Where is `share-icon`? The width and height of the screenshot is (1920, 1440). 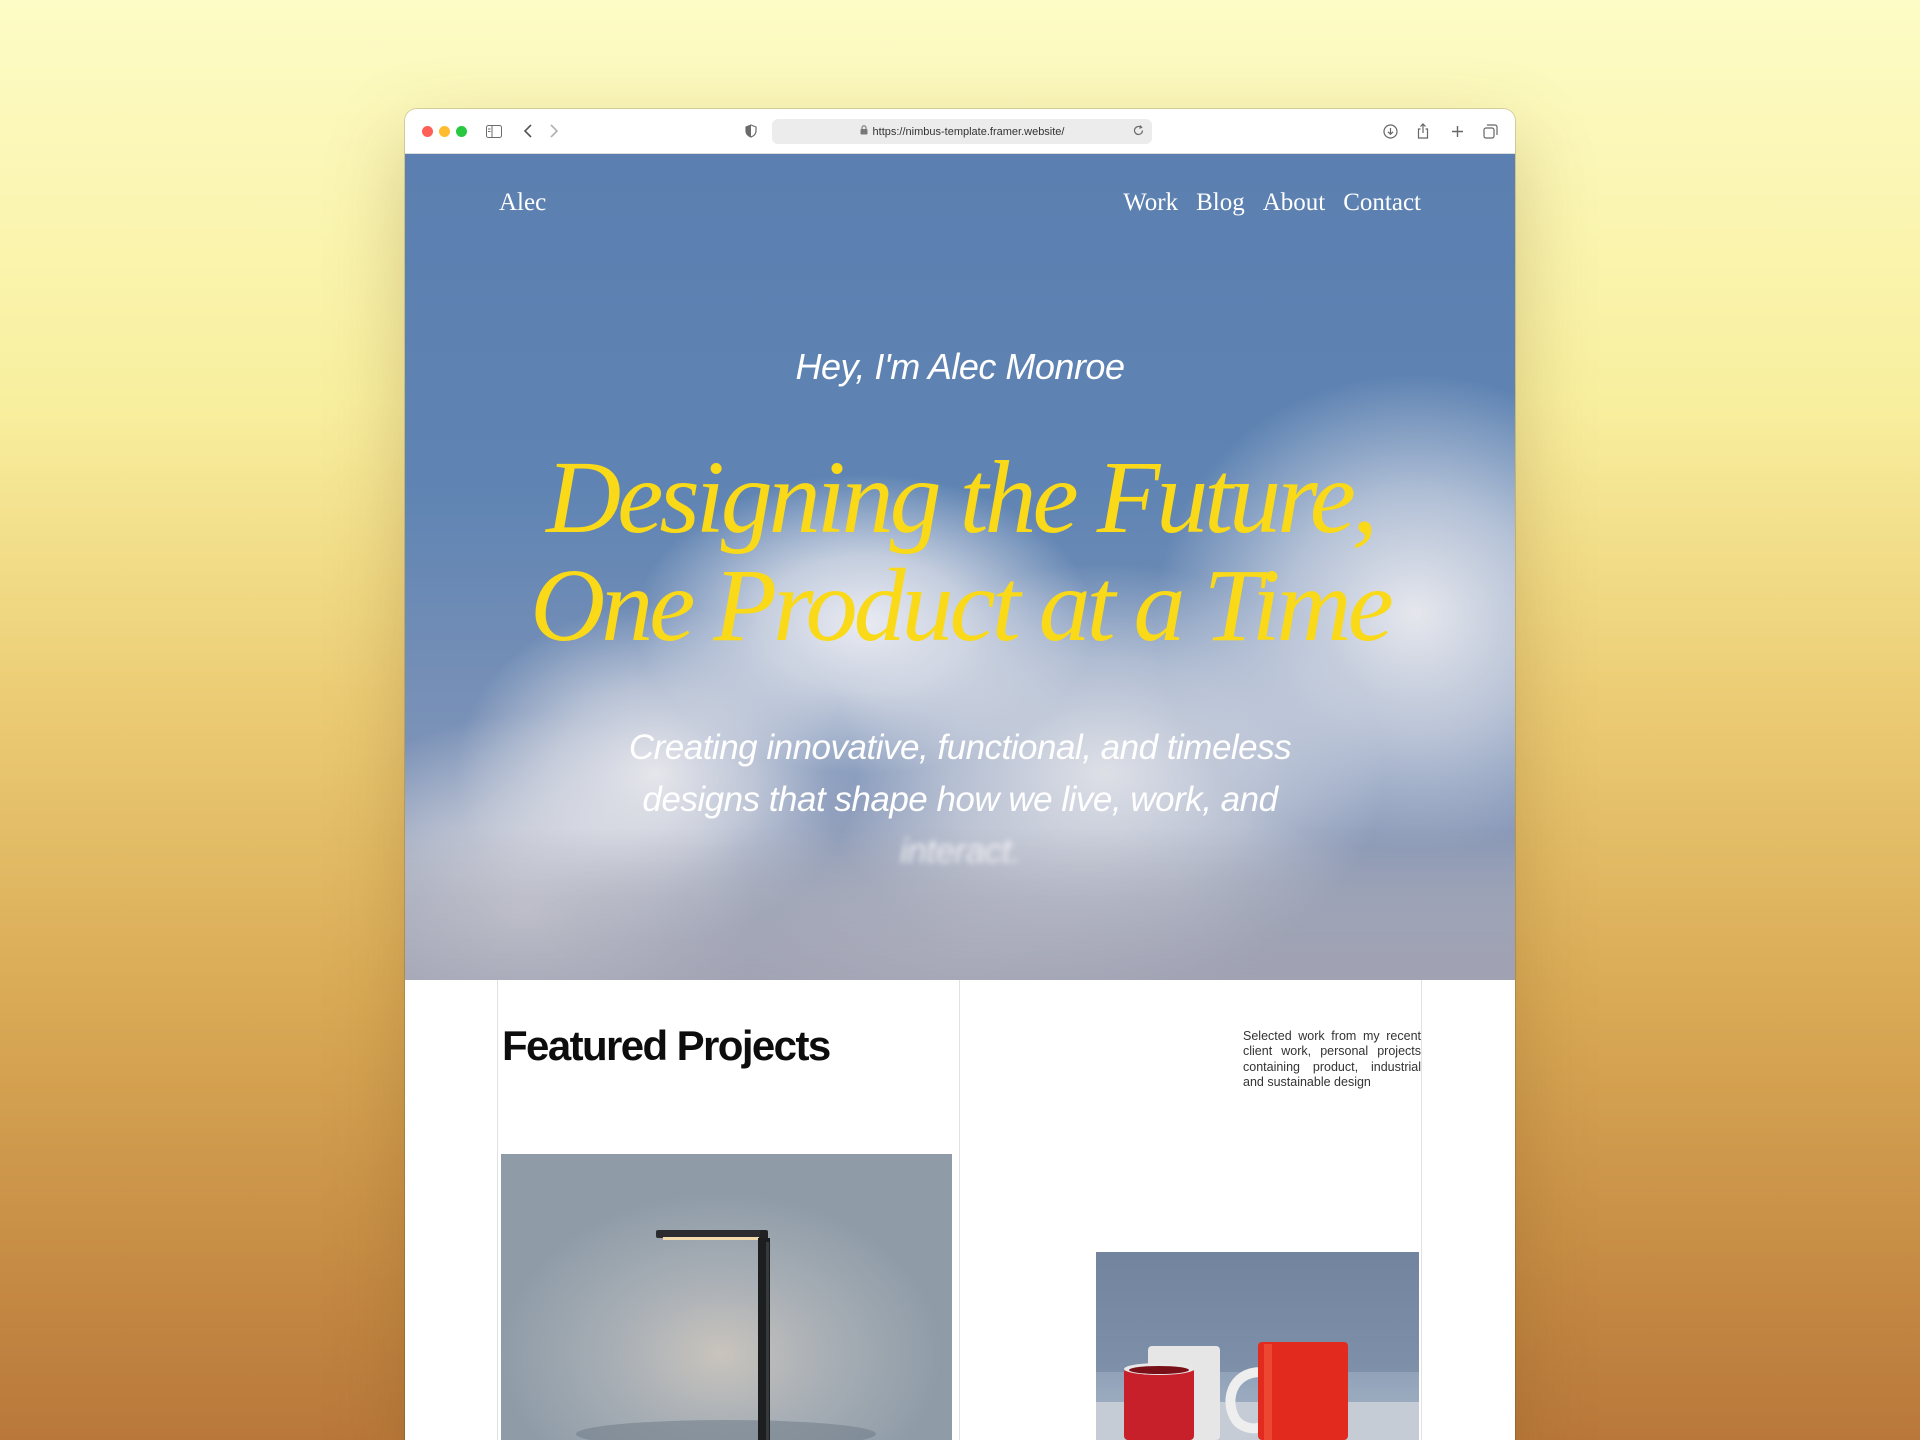
share-icon is located at coordinates (1423, 131).